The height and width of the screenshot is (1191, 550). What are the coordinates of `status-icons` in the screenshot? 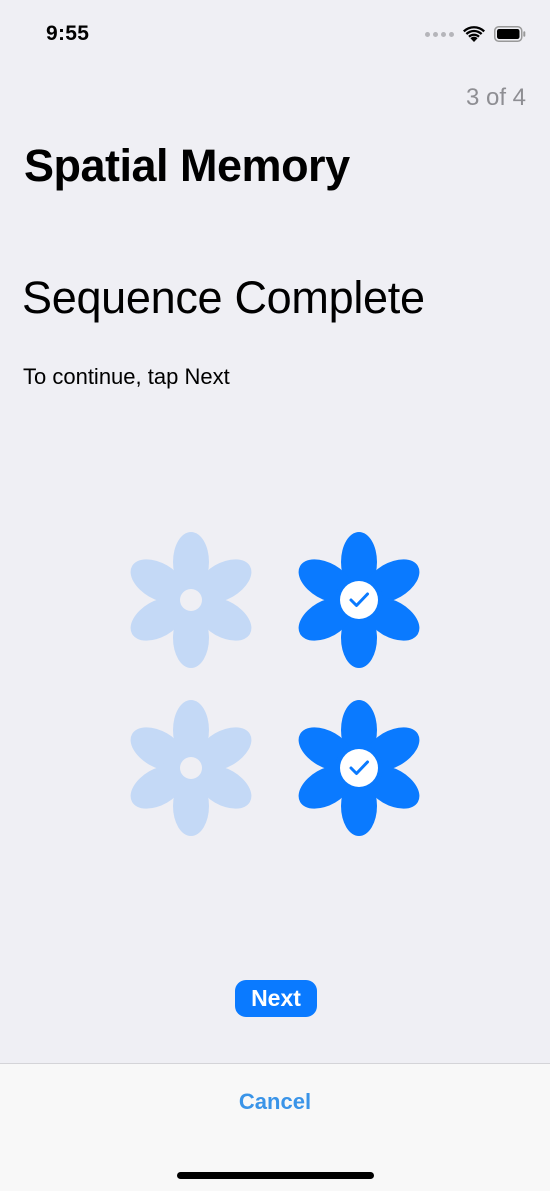 It's located at (475, 34).